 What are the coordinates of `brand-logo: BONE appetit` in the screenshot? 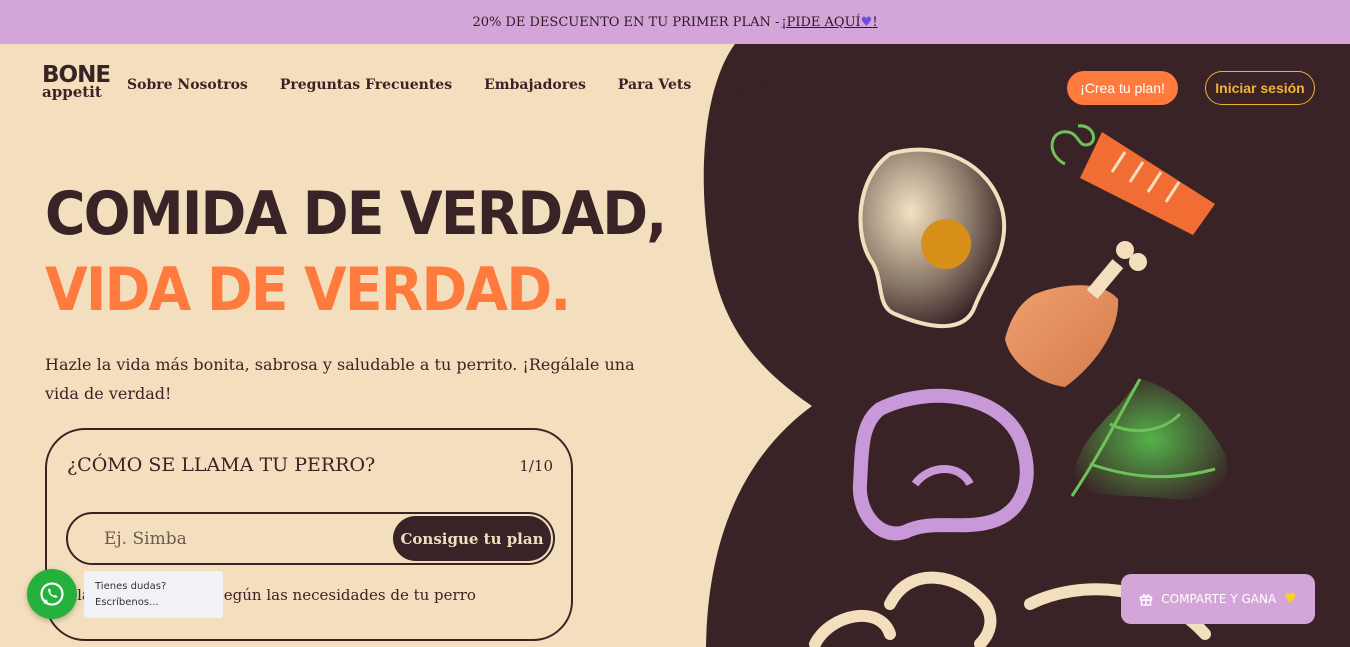 It's located at (76, 82).